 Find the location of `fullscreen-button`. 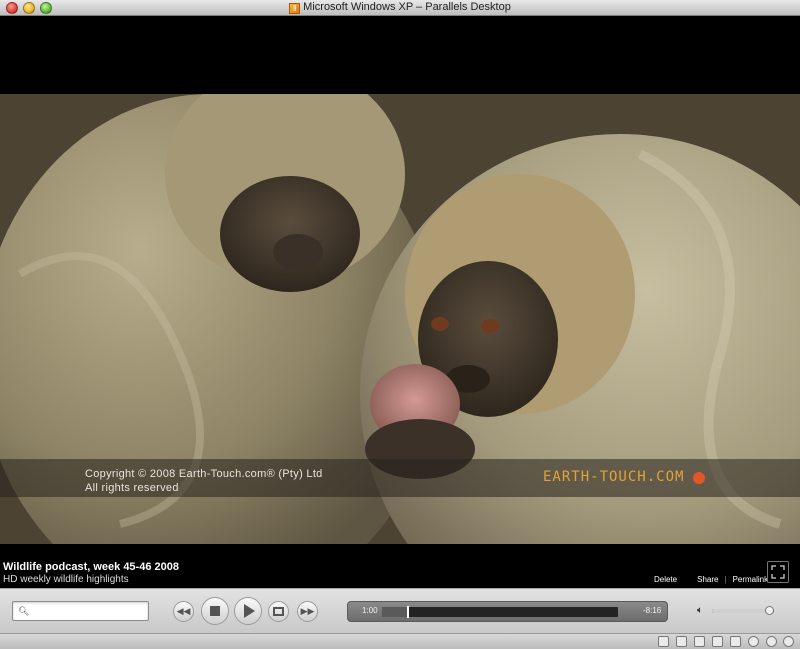

fullscreen-button is located at coordinates (778, 572).